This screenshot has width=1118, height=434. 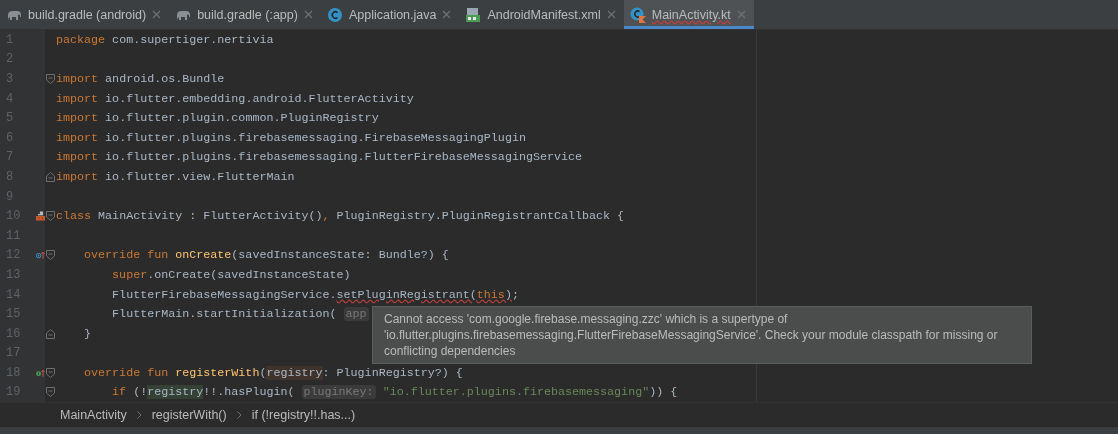 I want to click on code-line: super.onCreate(savedInstanceState), so click(x=231, y=274).